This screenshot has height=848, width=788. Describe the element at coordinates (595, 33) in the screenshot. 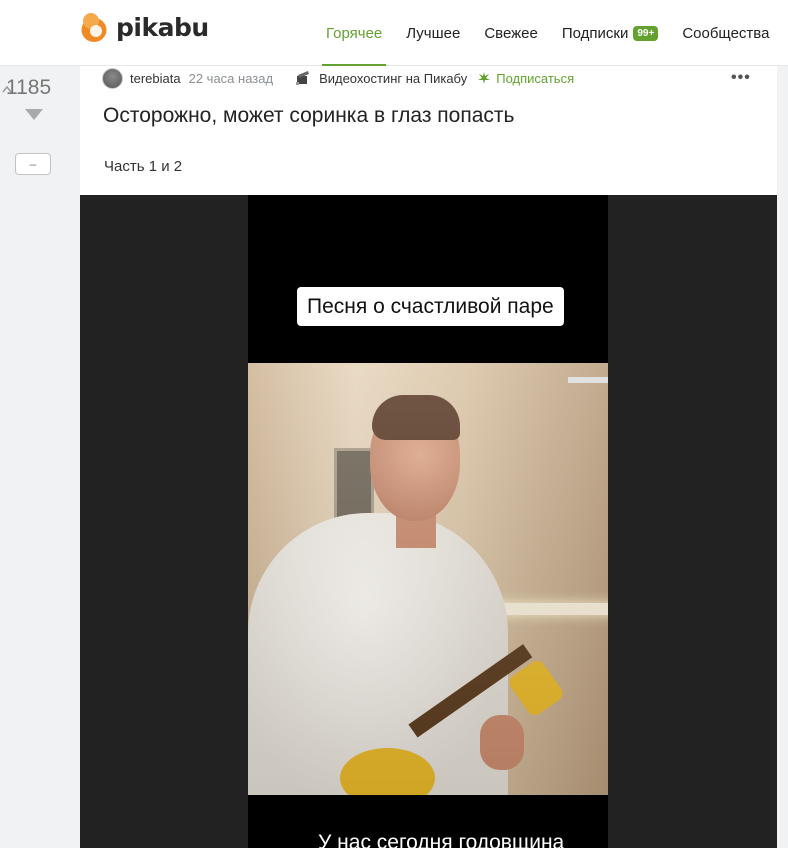

I see `nav-subscriptions-label: Подписки` at that location.